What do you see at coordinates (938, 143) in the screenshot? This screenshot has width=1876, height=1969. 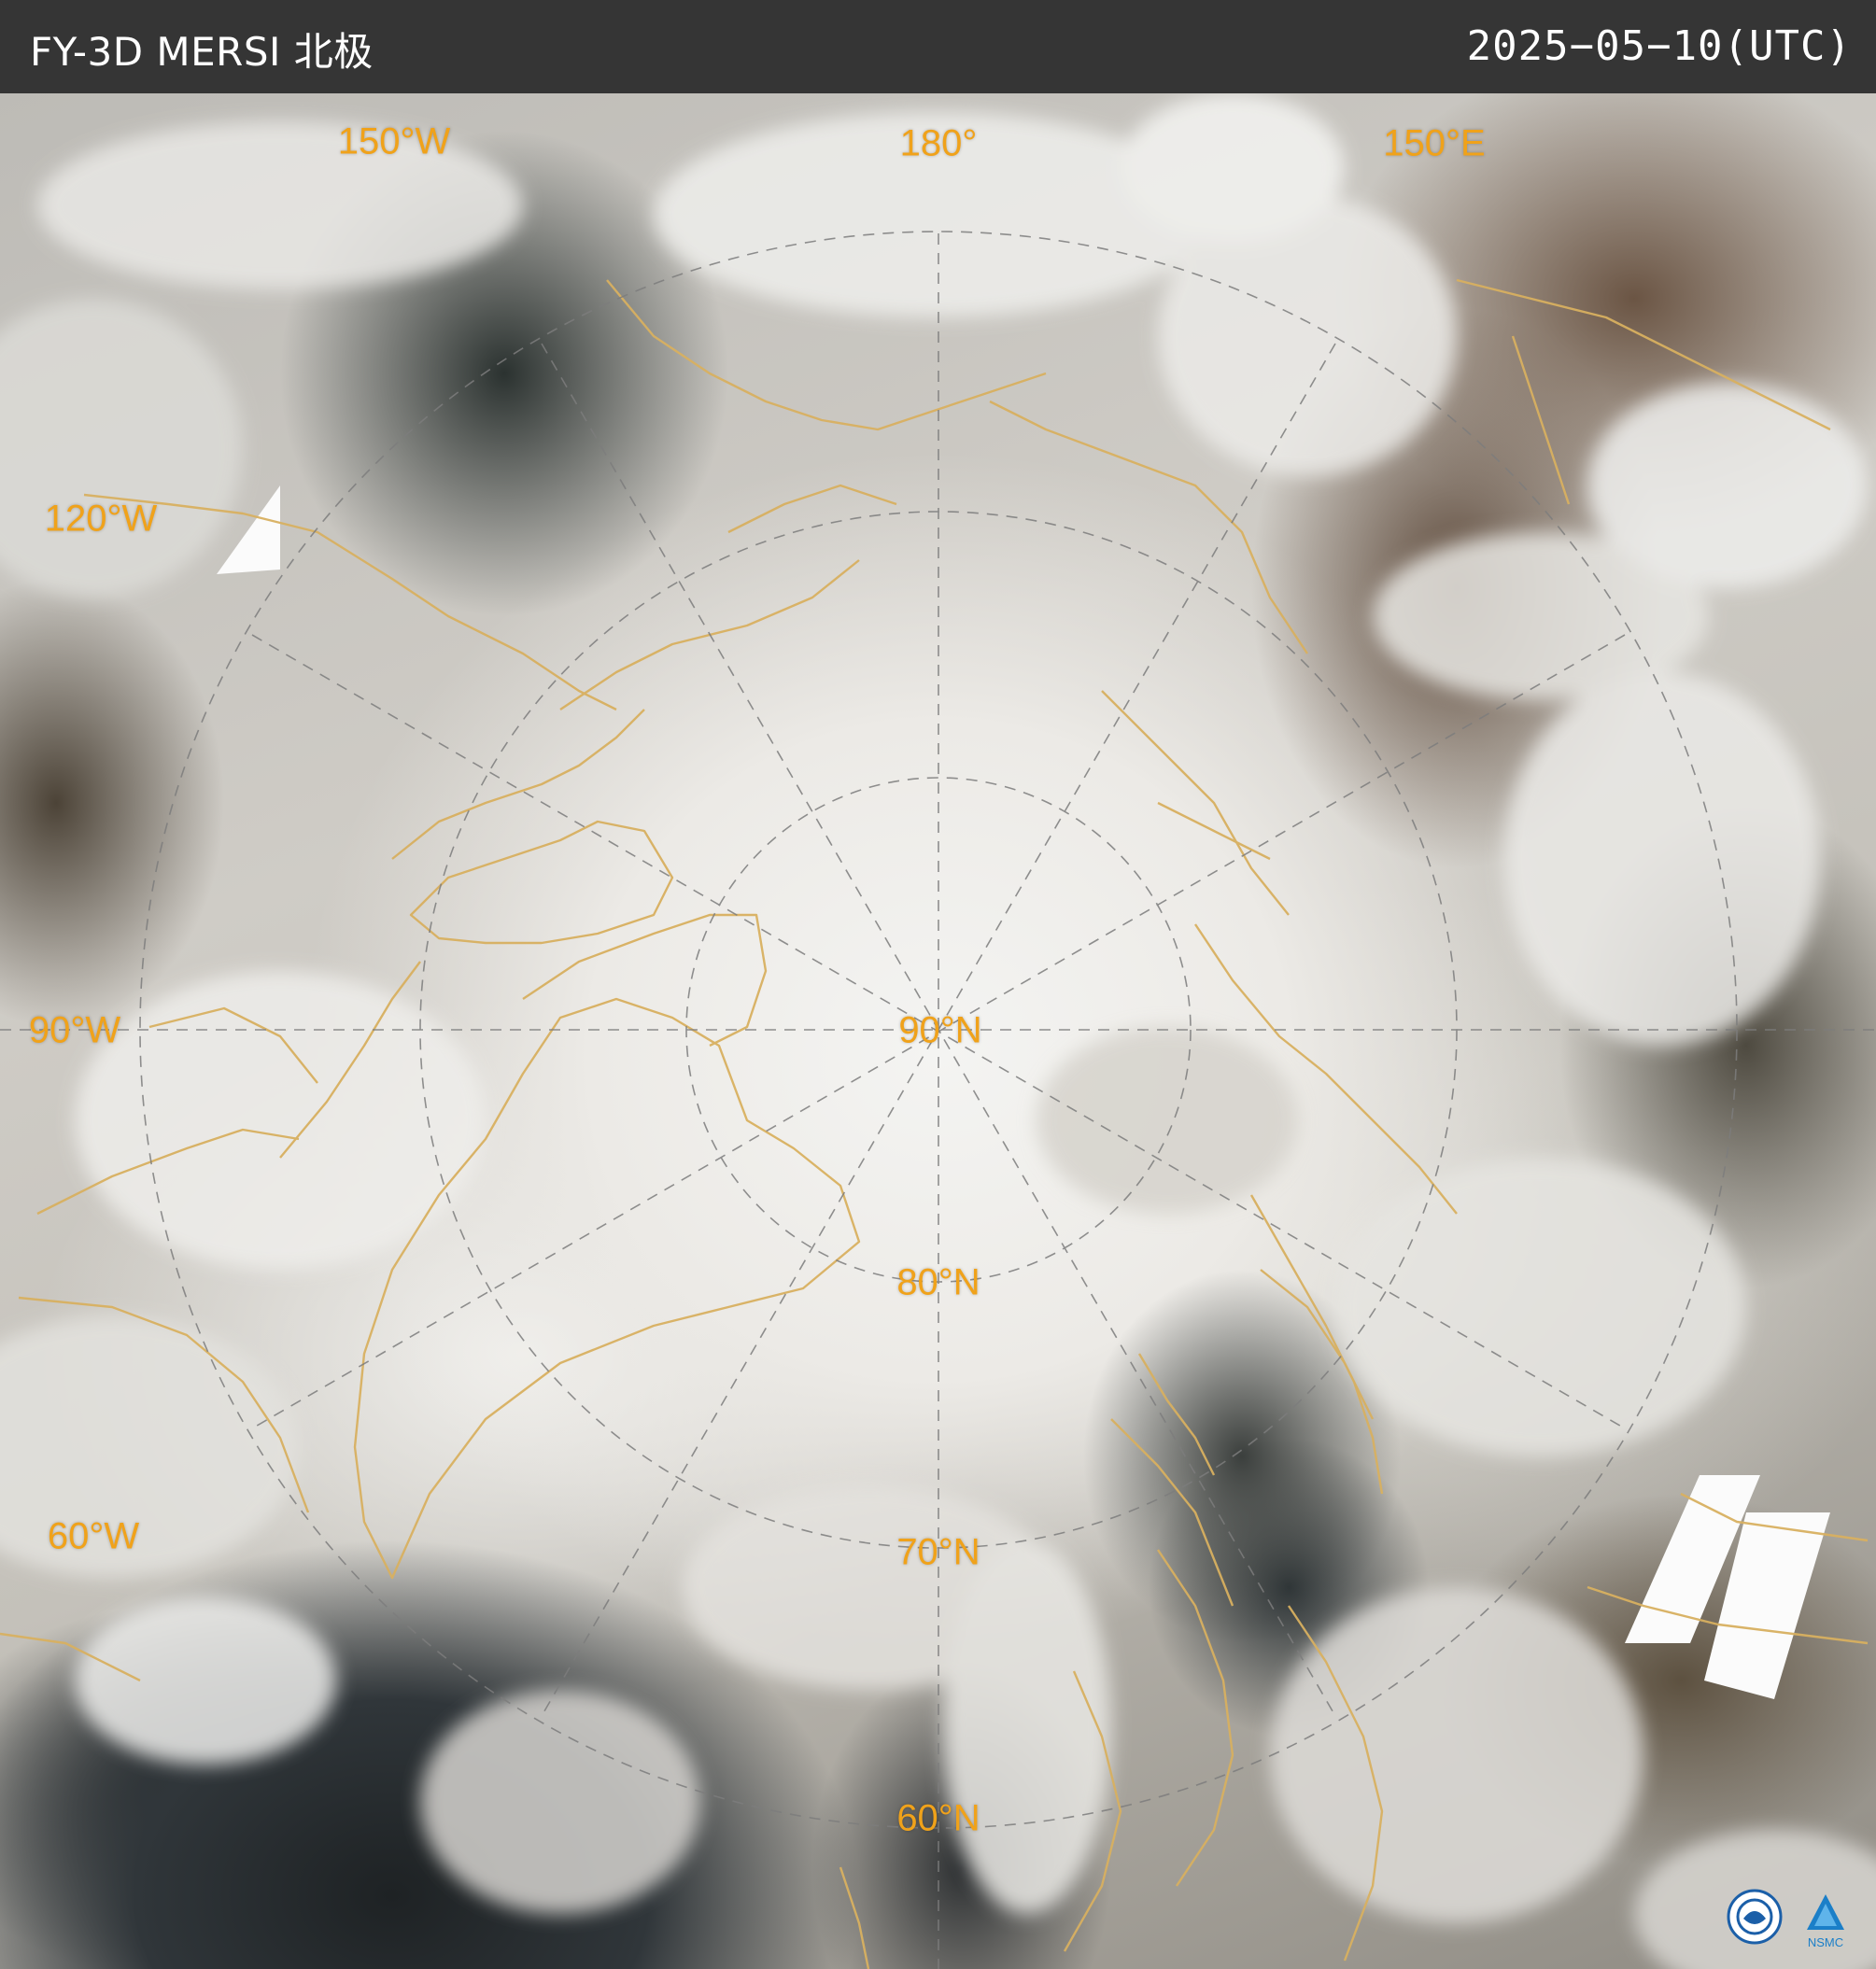 I see `longitude-label-180: 180°` at bounding box center [938, 143].